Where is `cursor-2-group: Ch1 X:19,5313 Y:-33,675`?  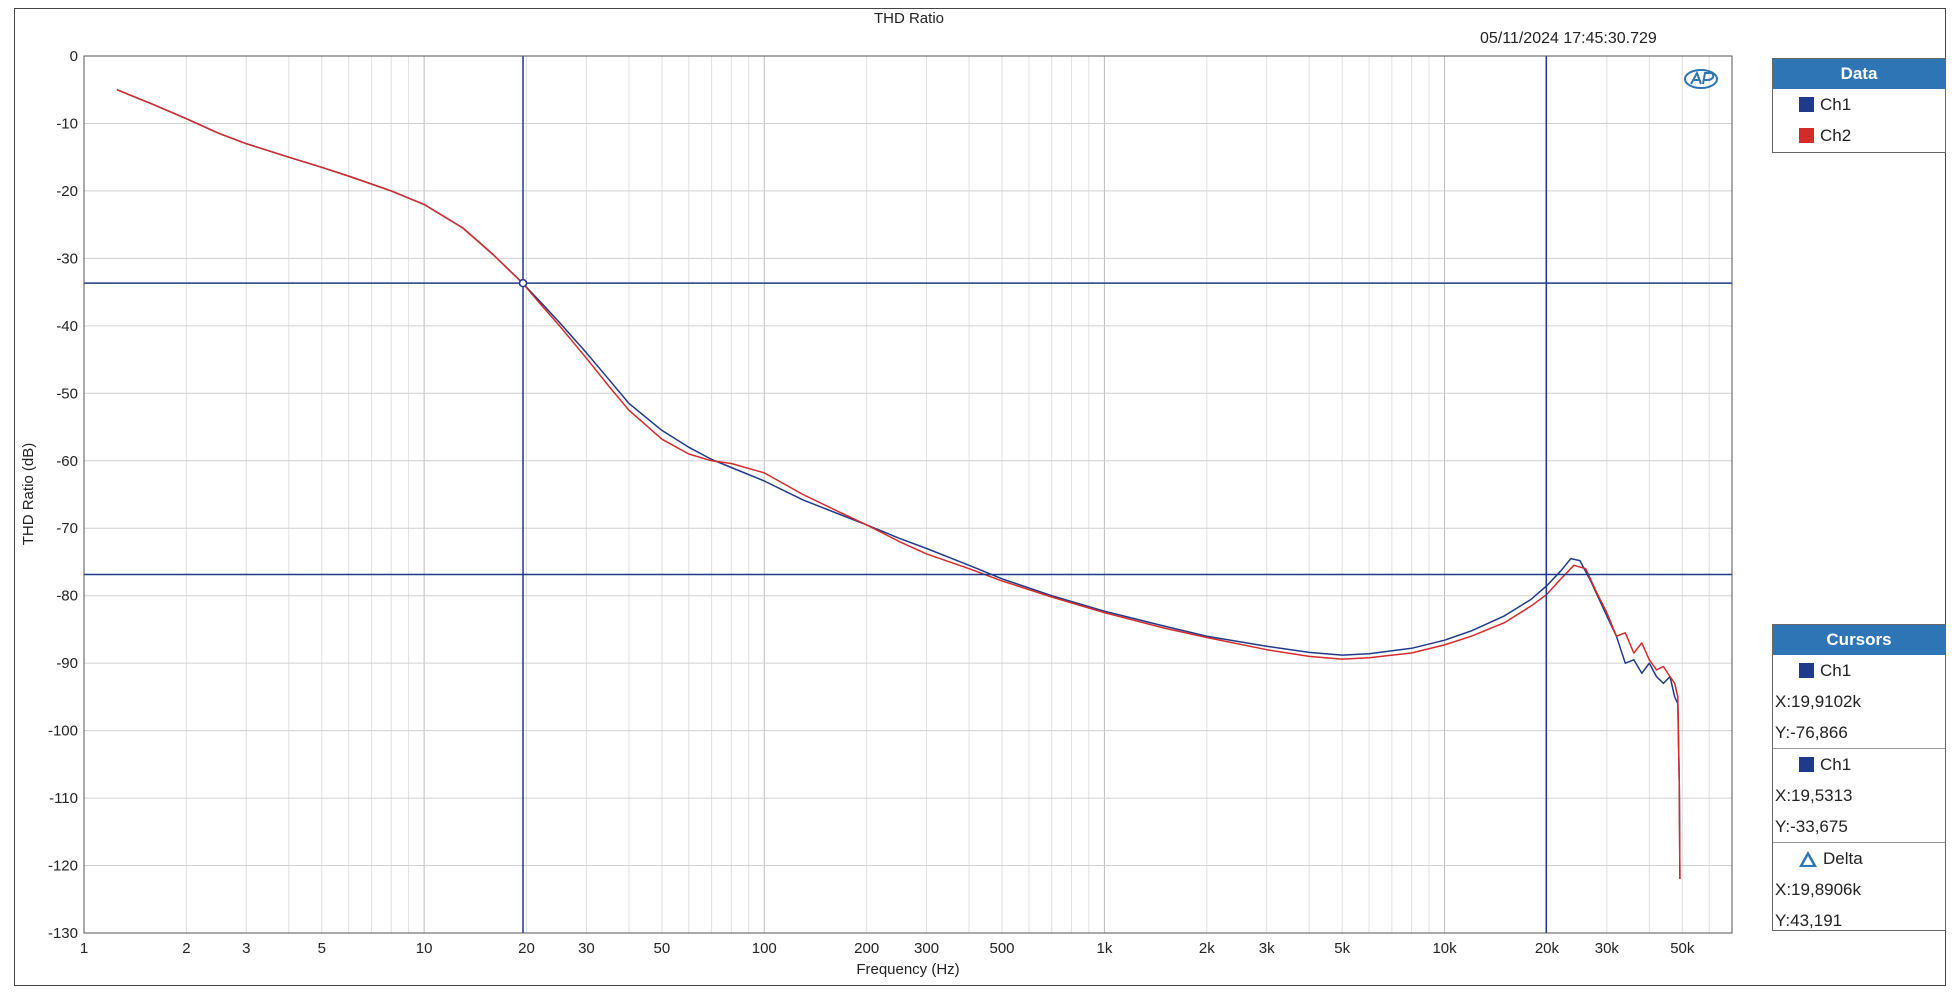
cursor-2-group: Ch1 X:19,5313 Y:-33,675 is located at coordinates (1859, 796).